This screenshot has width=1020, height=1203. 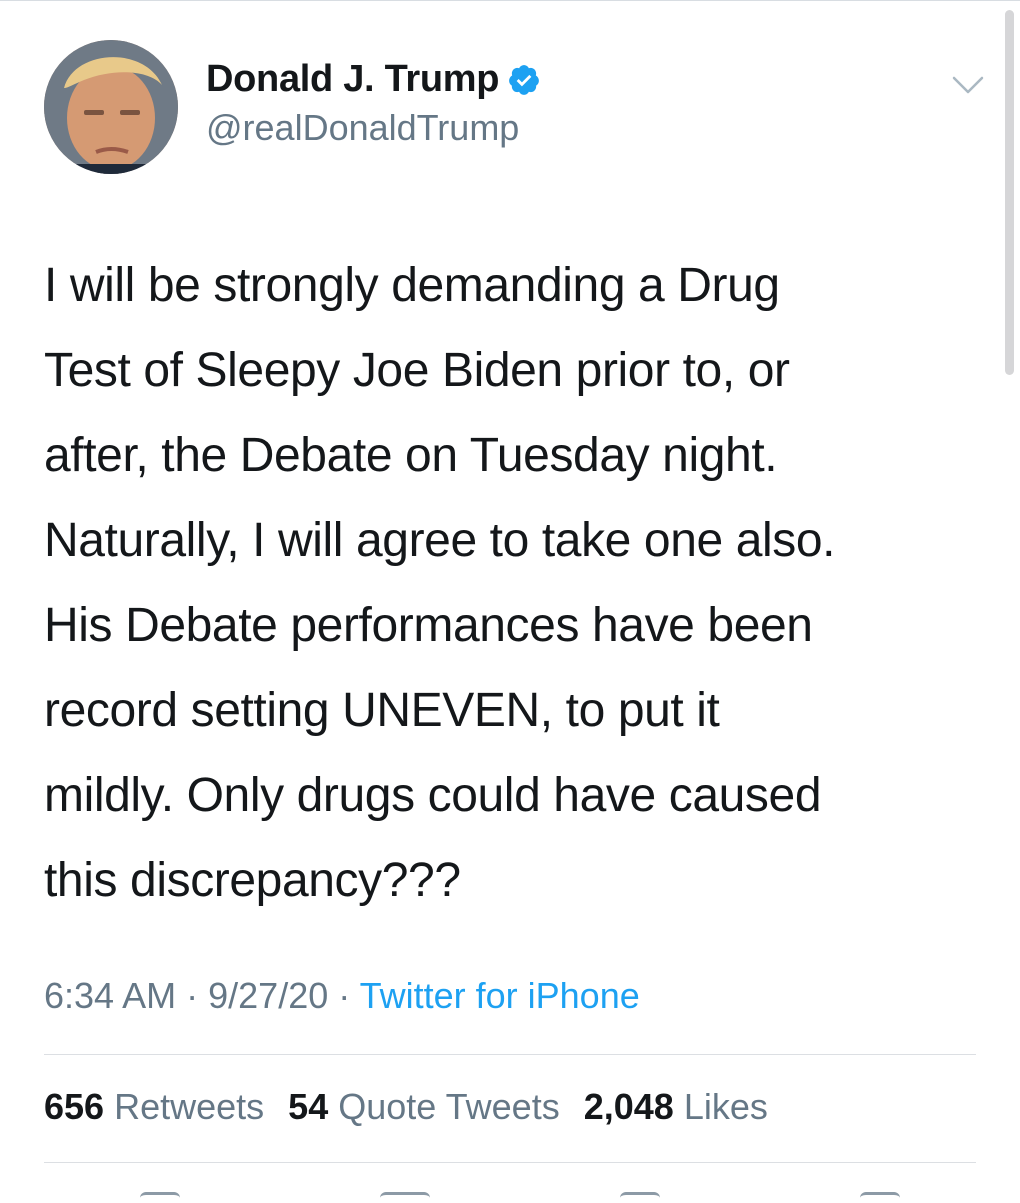 I want to click on retweets-stat: 656 Retweets, so click(x=154, y=1107).